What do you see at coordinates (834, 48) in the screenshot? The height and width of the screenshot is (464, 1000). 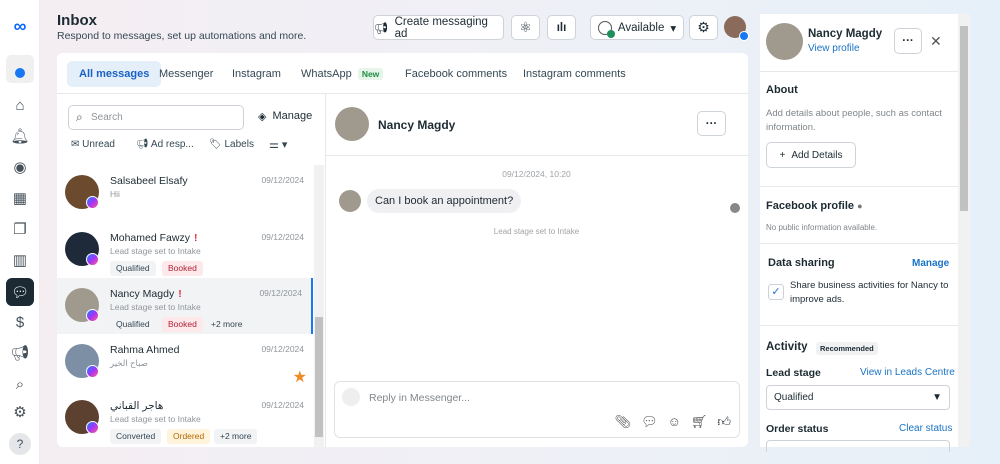 I see `view-profile-link: View profile` at bounding box center [834, 48].